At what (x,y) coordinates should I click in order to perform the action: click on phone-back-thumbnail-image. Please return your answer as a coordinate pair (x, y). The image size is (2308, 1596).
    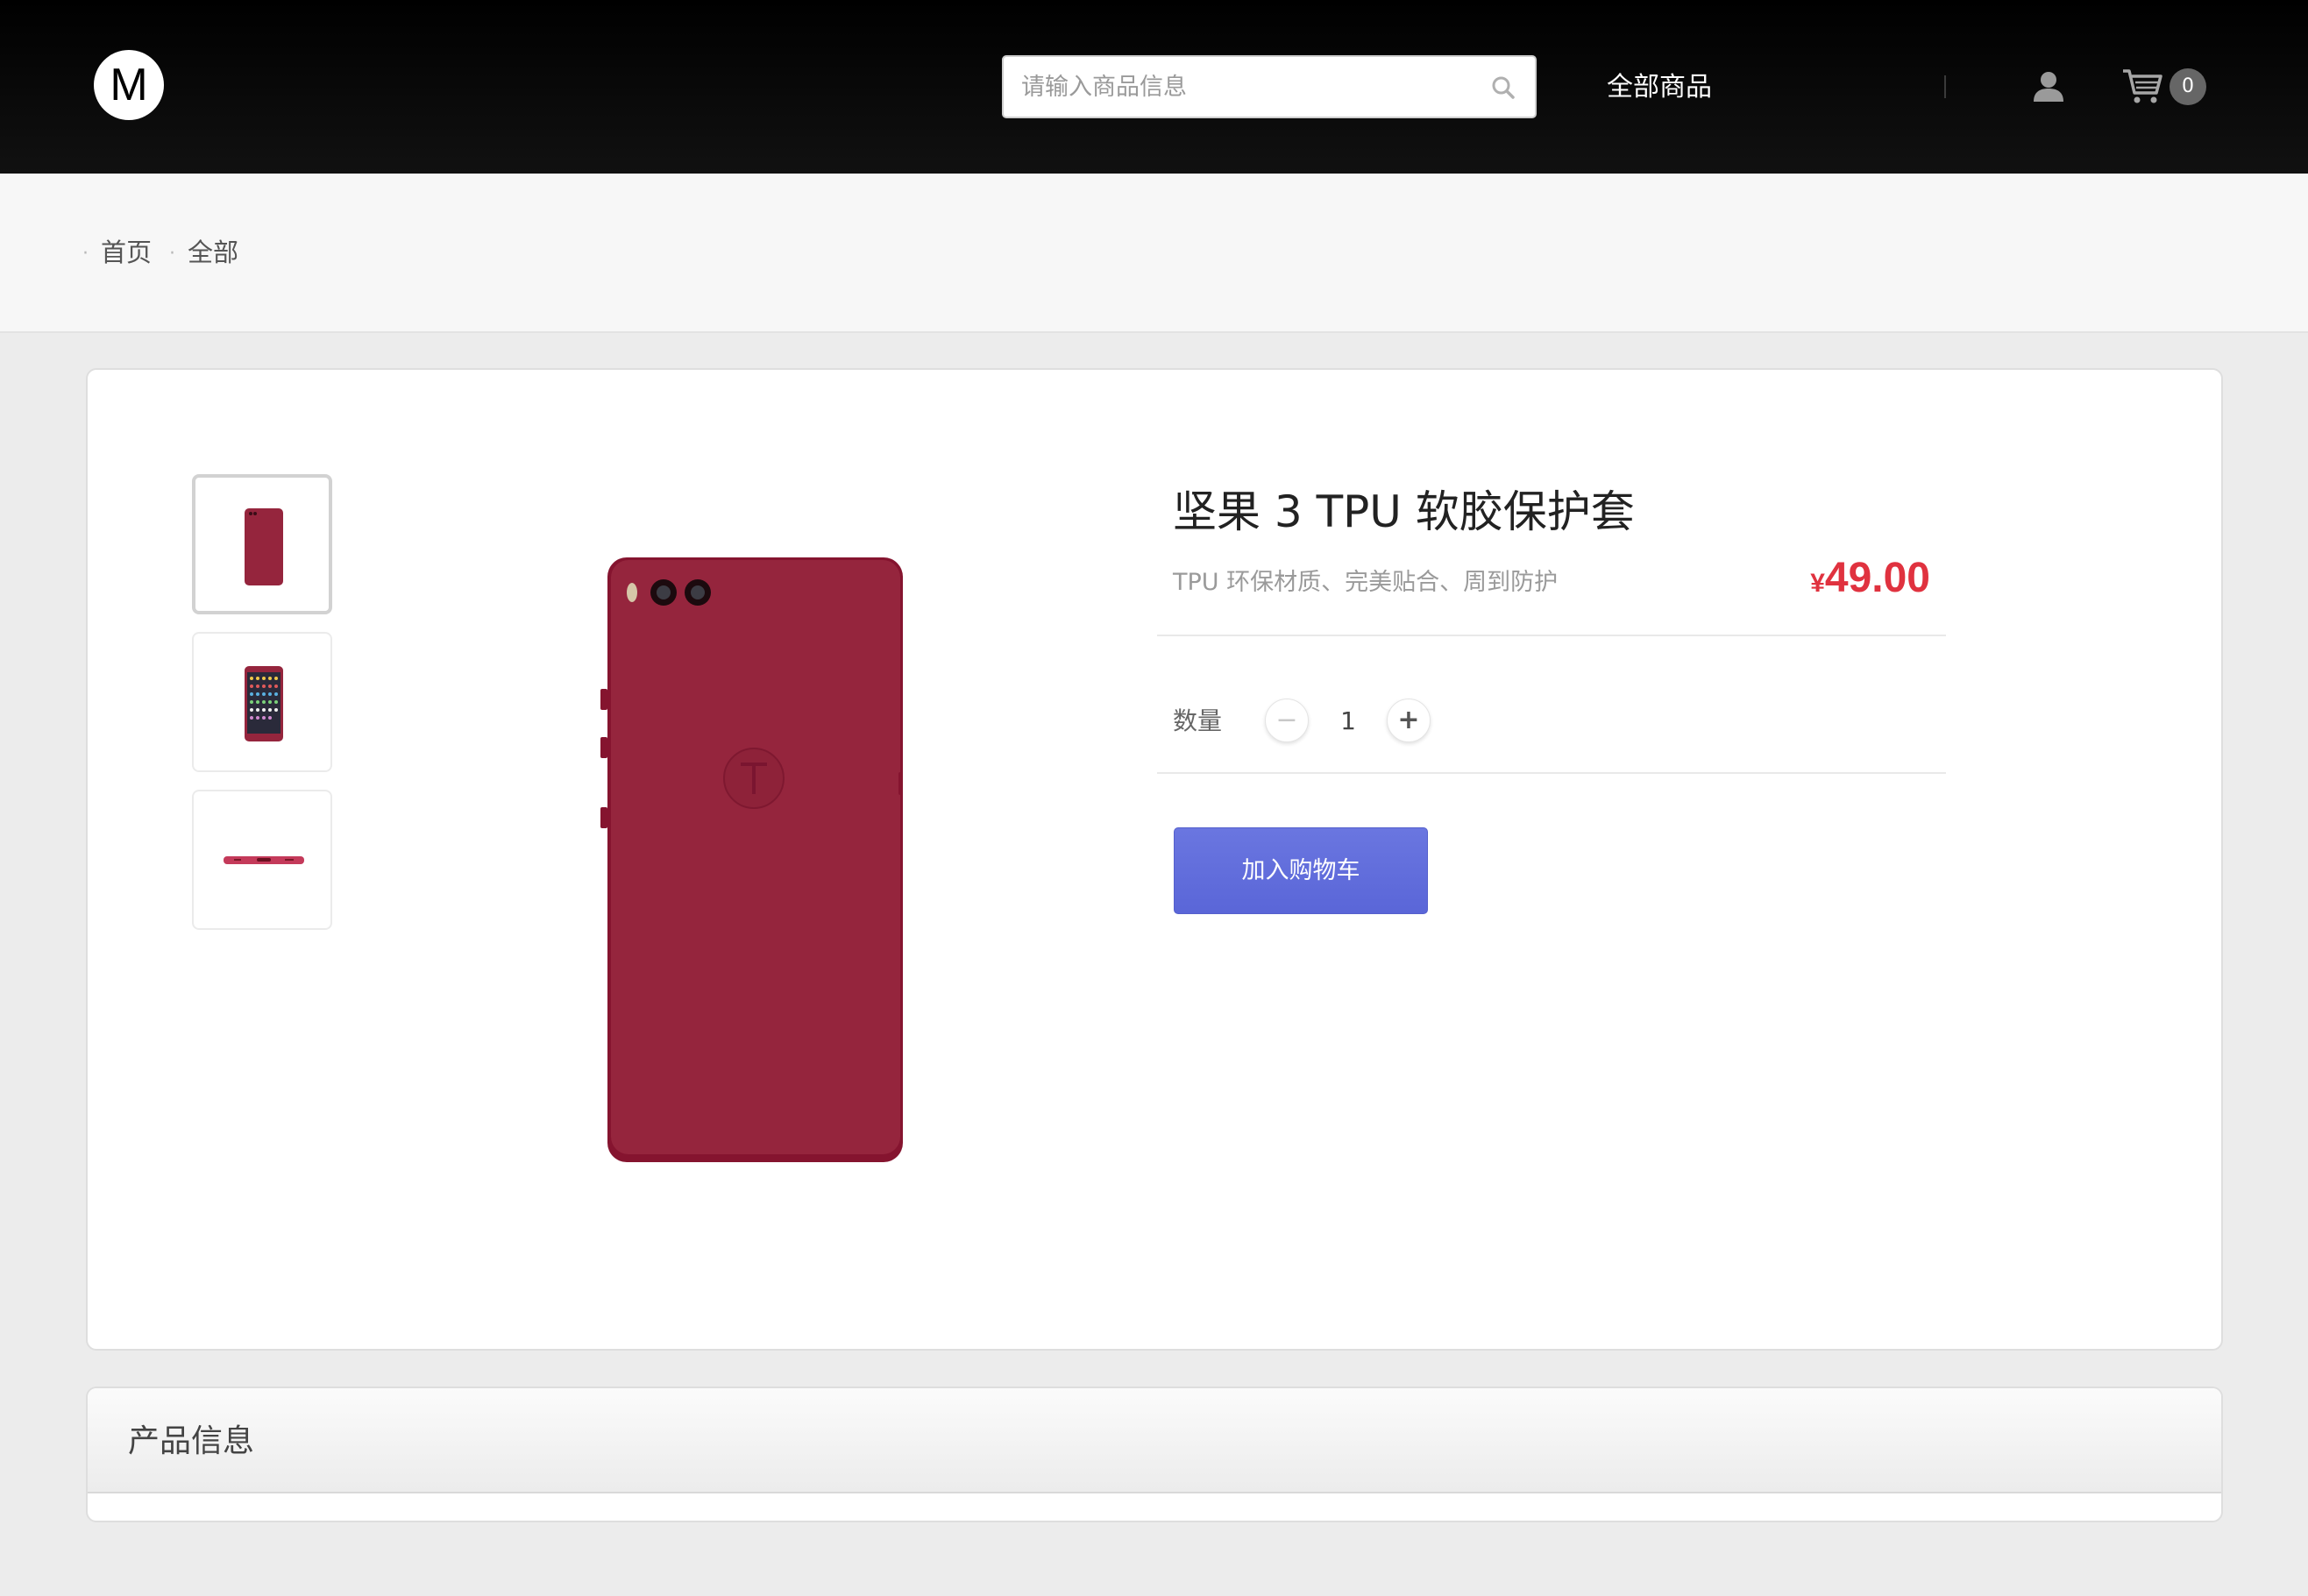
    Looking at the image, I should click on (264, 546).